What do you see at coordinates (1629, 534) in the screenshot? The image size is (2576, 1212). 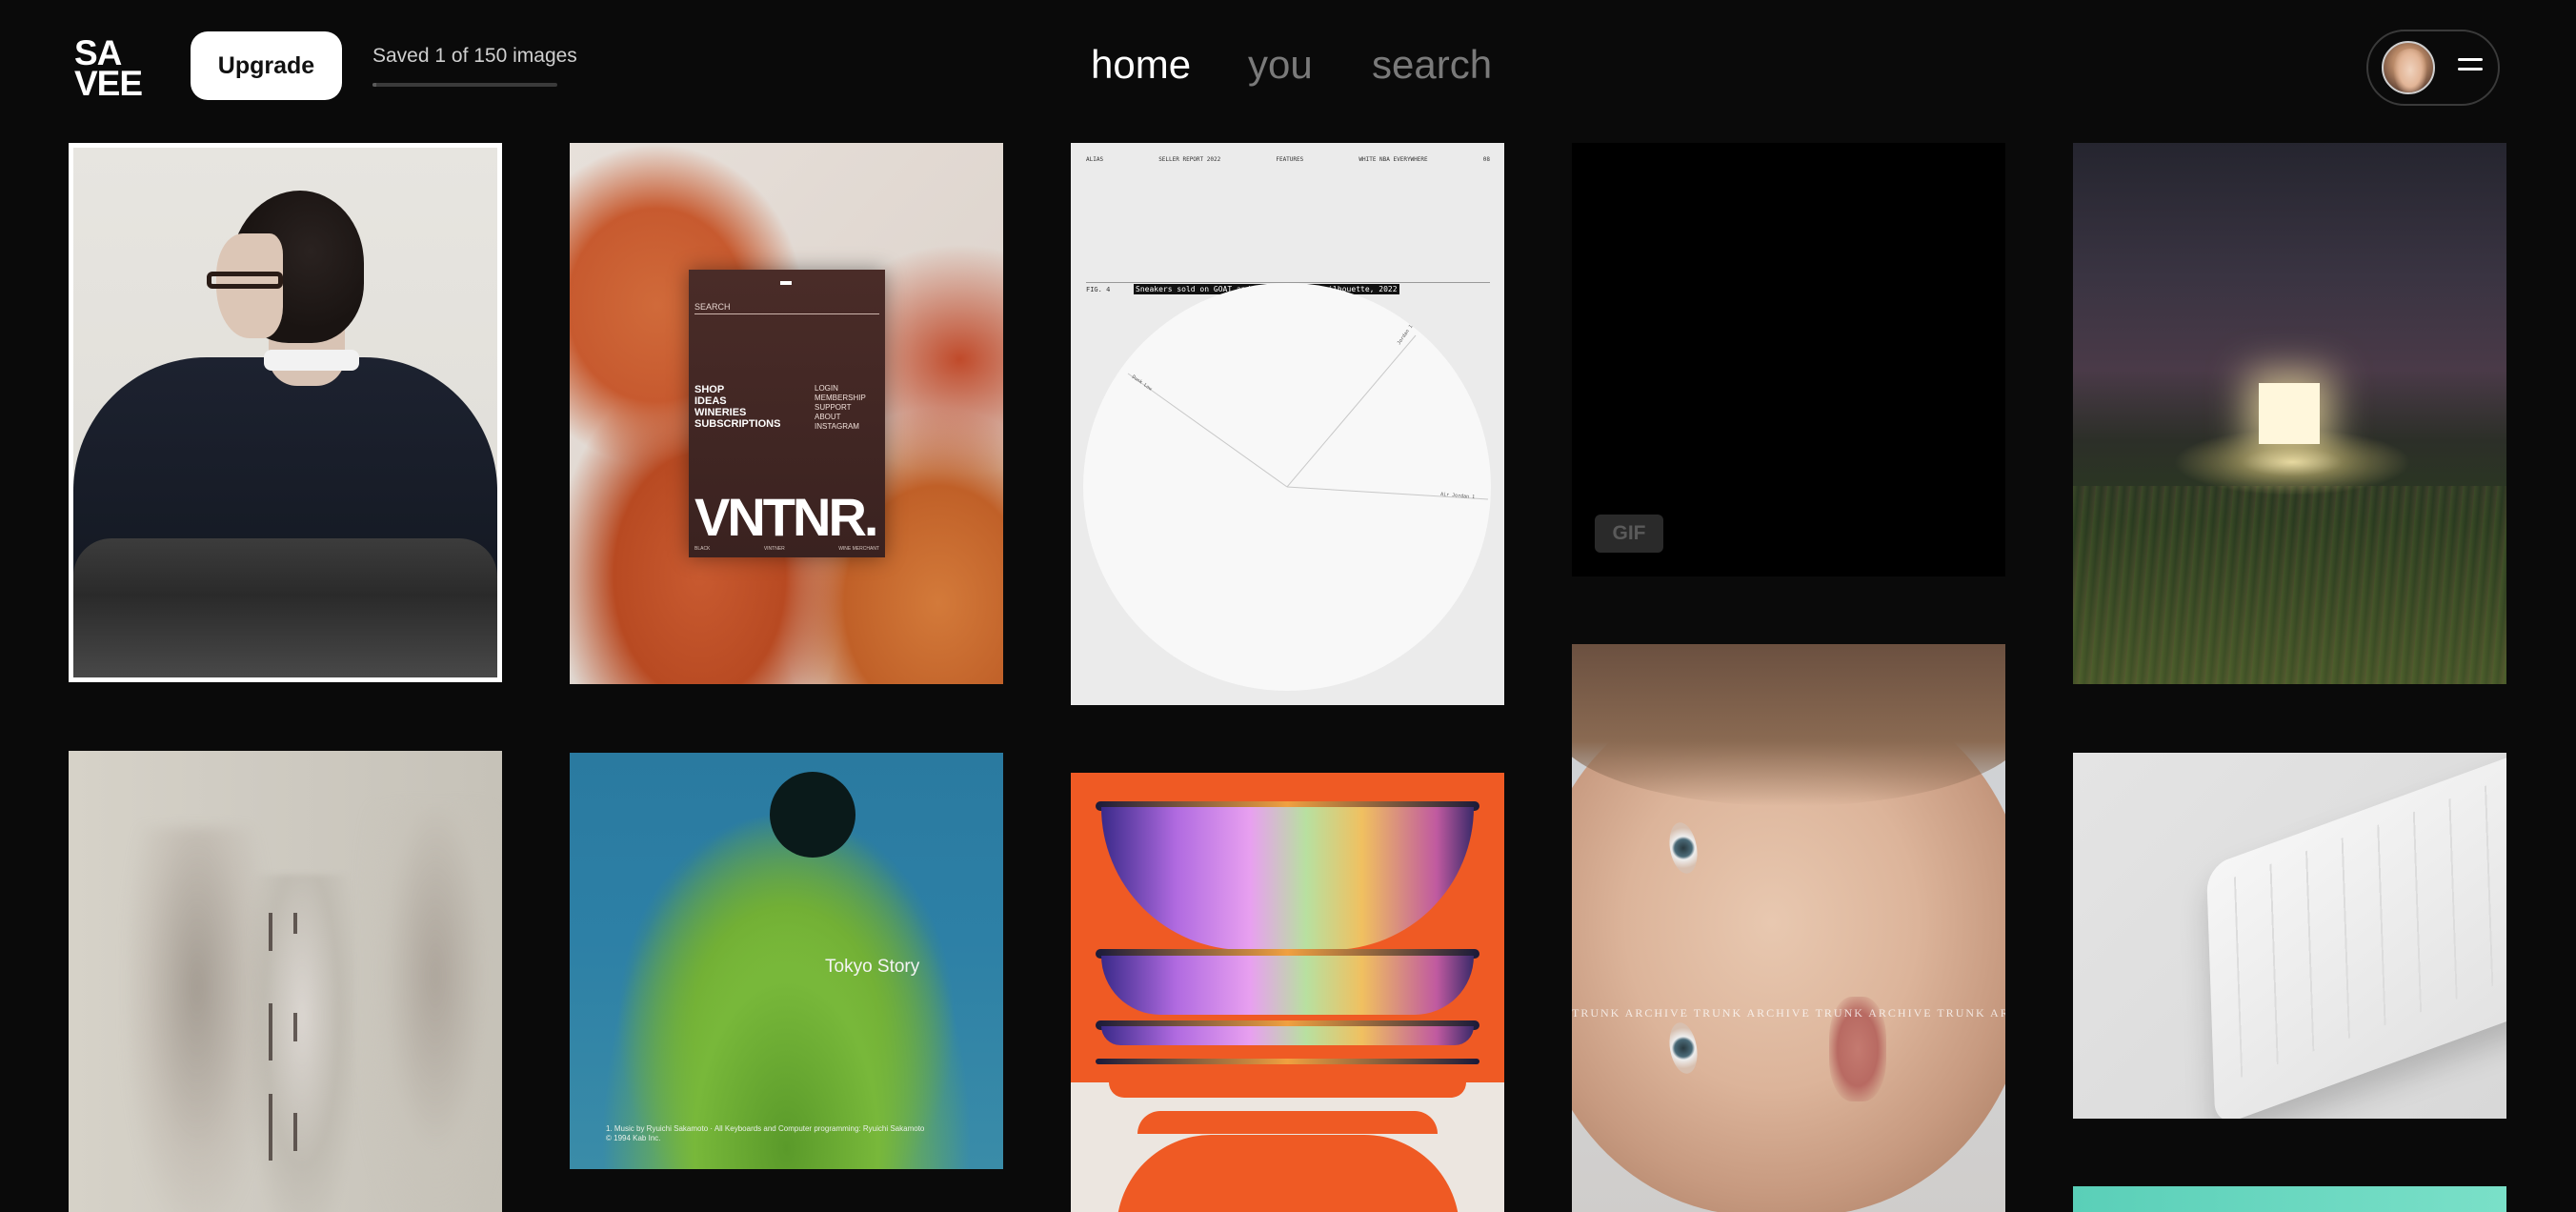 I see `gif-badge: GIF` at bounding box center [1629, 534].